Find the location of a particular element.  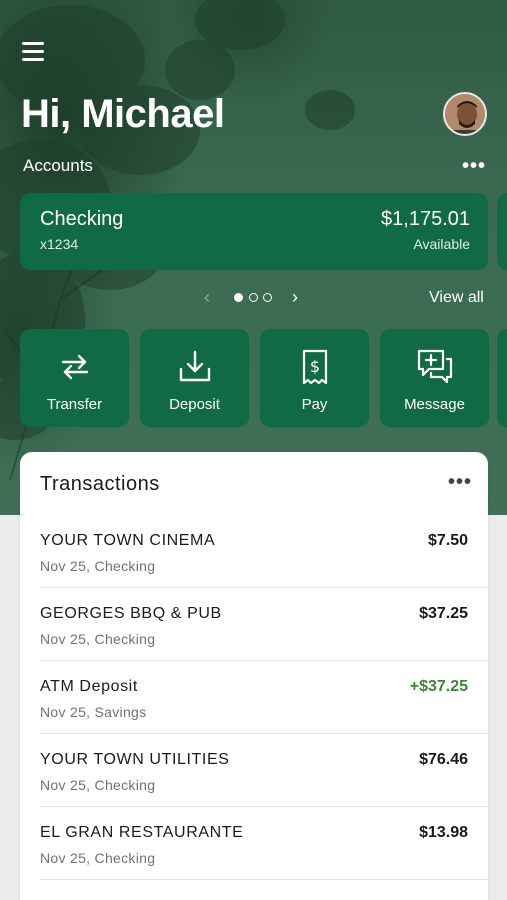

menu-button is located at coordinates (35, 54).